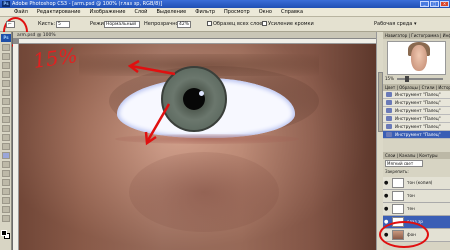  Describe the element at coordinates (416, 35) in the screenshot. I see `navigator-panel-tabs: Навигатор | Гистограмма | Инфо` at that location.